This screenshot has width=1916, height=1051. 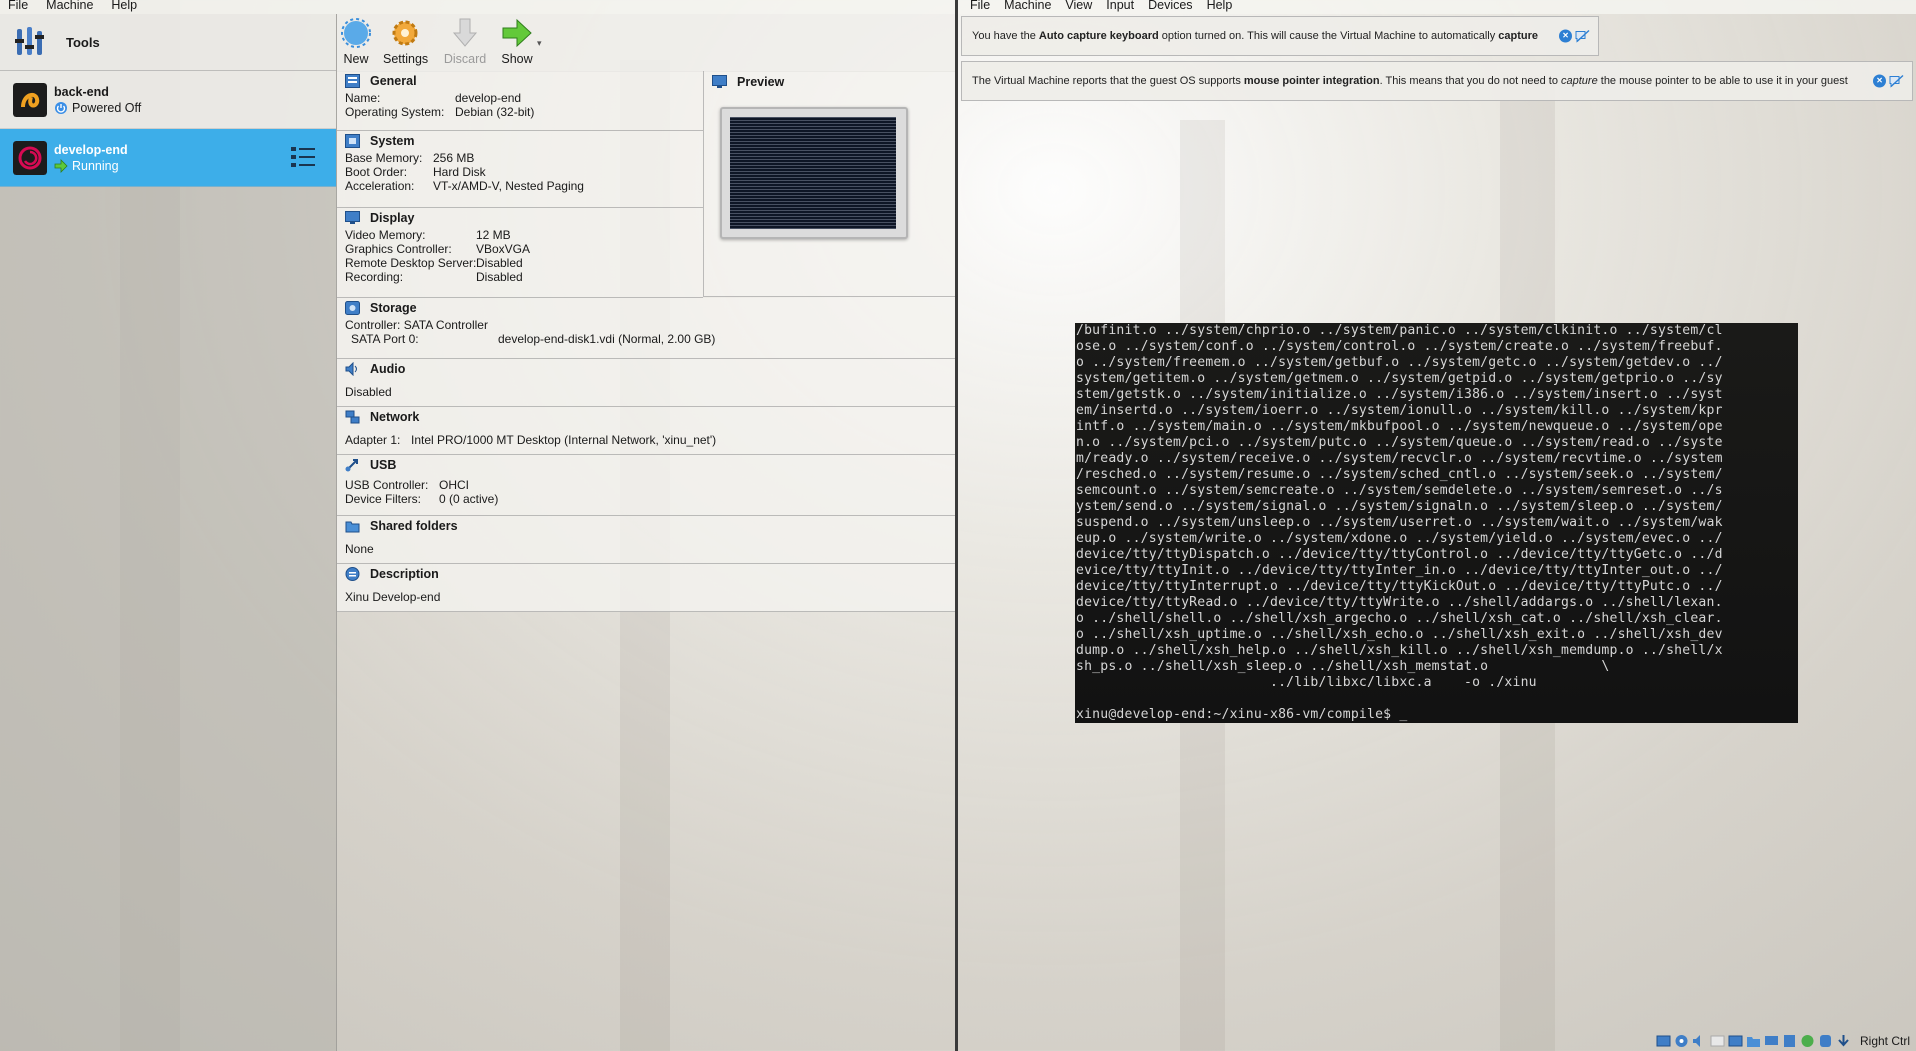 What do you see at coordinates (1825, 1041) in the screenshot?
I see `mouse-integration-icon` at bounding box center [1825, 1041].